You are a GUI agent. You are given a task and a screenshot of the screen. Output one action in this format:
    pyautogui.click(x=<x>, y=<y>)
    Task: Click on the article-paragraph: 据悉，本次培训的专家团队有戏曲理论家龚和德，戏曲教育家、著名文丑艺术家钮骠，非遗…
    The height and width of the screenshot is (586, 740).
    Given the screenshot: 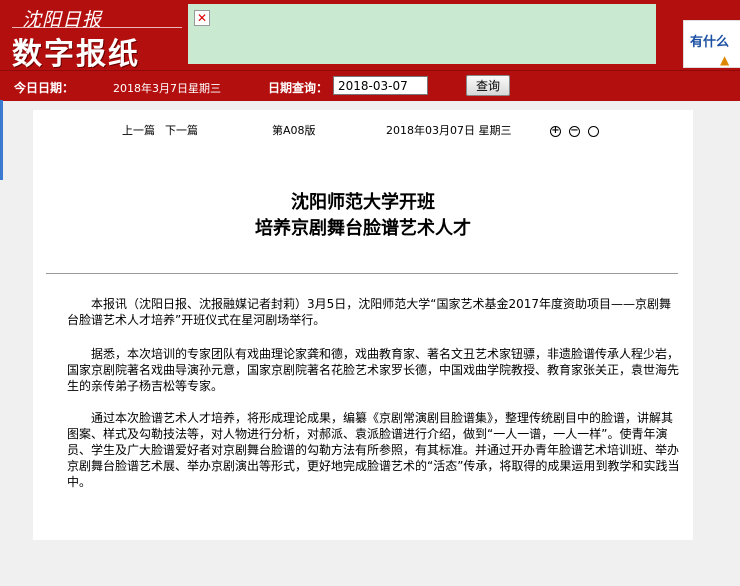 What is the action you would take?
    pyautogui.click(x=373, y=370)
    